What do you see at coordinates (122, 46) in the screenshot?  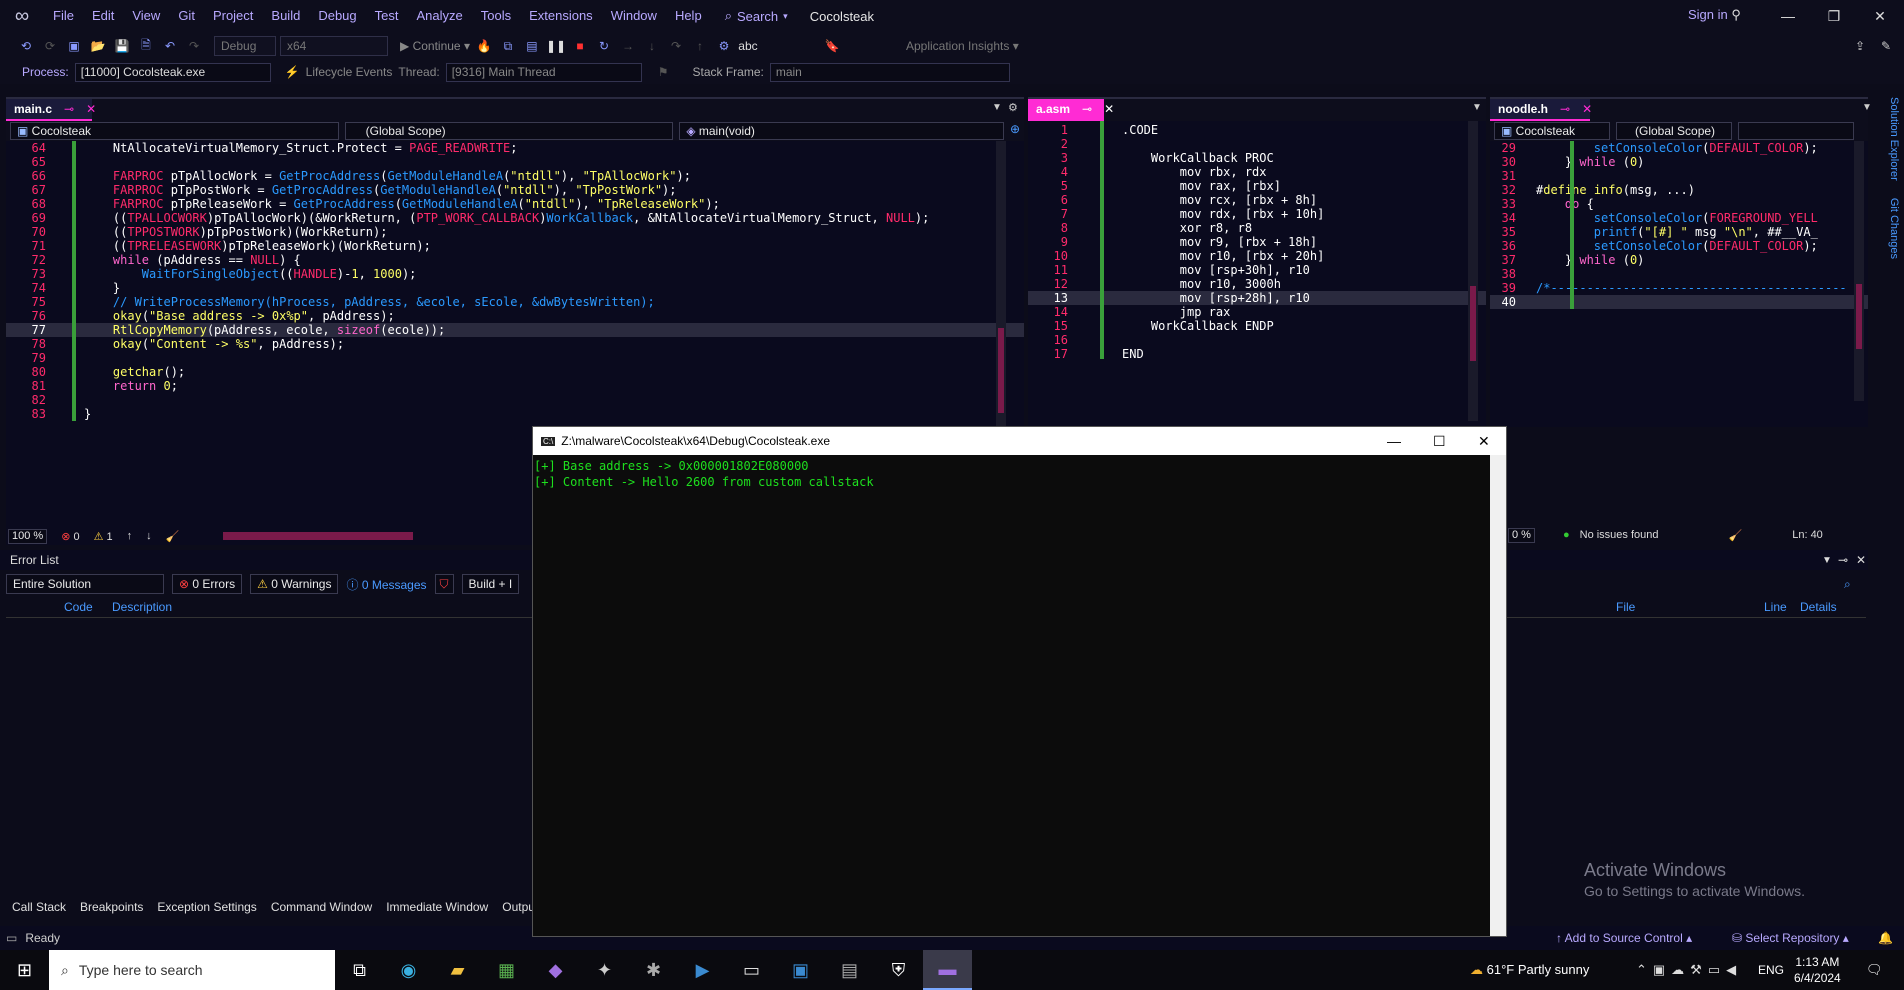 I see `save-icon: 💾` at bounding box center [122, 46].